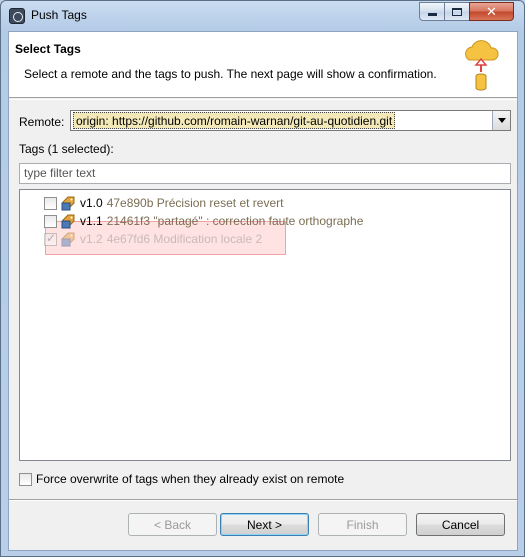 The height and width of the screenshot is (557, 525). I want to click on tag-commit: 47e890b Précision reset et revert, so click(195, 203).